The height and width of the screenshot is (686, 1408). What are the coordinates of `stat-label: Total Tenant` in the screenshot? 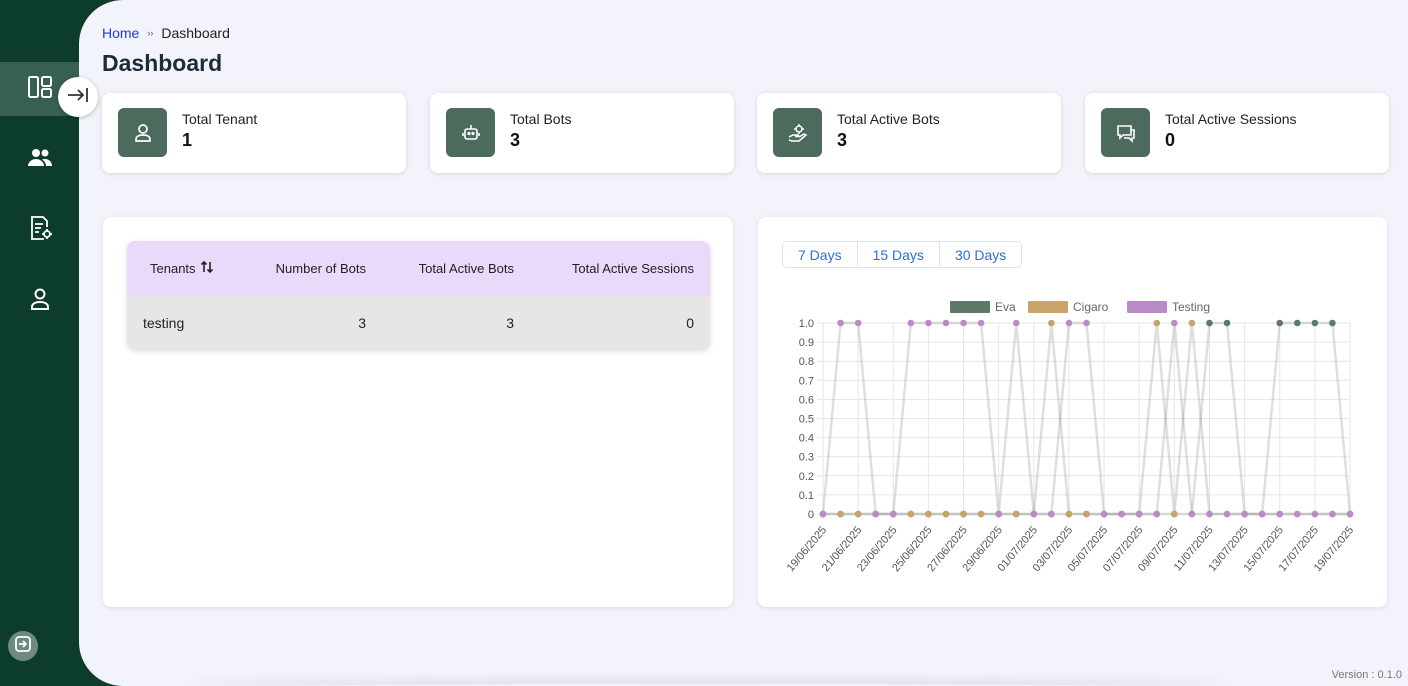 It's located at (220, 119).